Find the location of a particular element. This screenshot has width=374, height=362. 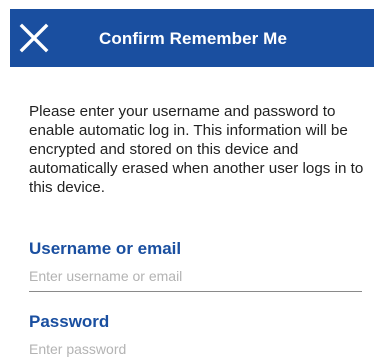

password-input is located at coordinates (195, 349).